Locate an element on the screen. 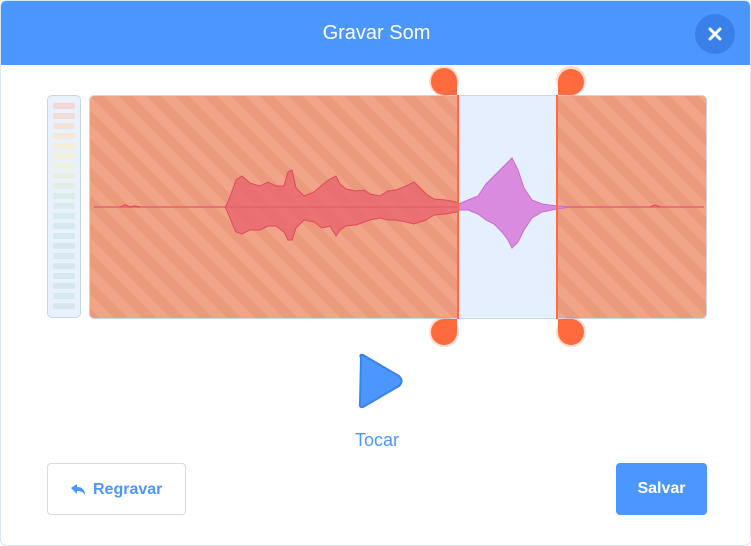  play-button is located at coordinates (380, 381).